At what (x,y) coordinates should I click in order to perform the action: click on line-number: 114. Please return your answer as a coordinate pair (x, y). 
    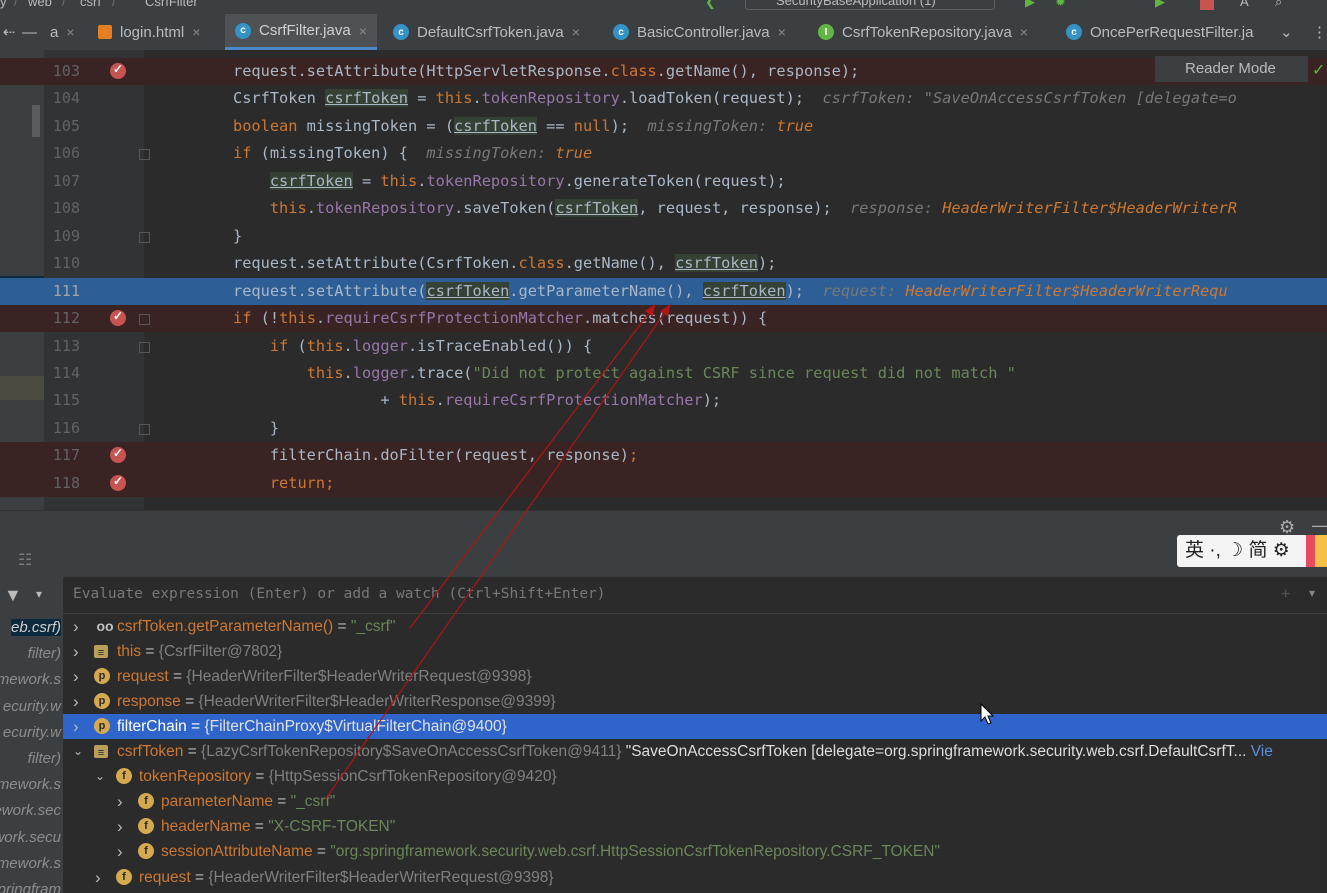
    Looking at the image, I should click on (62, 373).